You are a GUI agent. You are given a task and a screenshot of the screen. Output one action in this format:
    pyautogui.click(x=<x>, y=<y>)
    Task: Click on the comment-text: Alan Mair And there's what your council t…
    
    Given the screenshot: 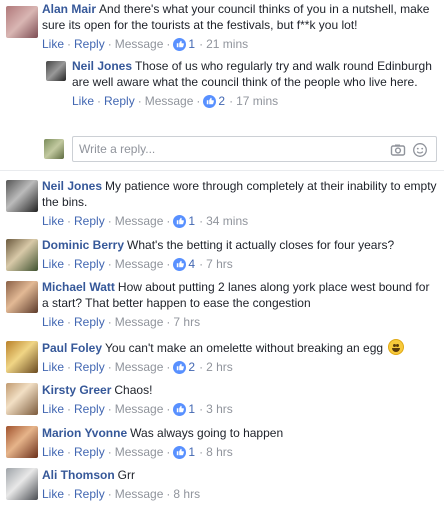 What is the action you would take?
    pyautogui.click(x=236, y=17)
    